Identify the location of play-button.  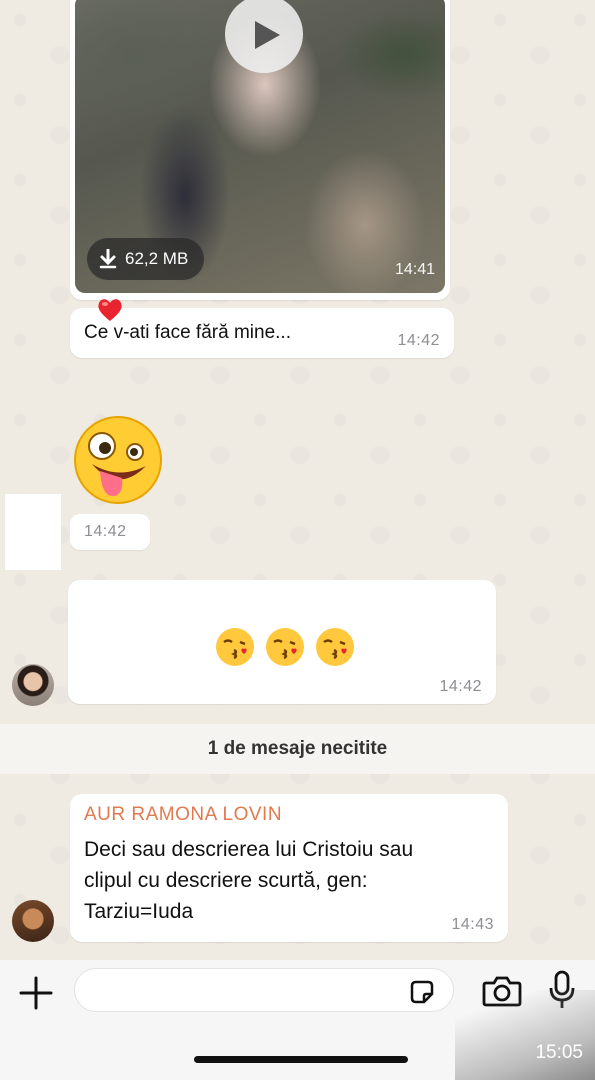
(264, 36).